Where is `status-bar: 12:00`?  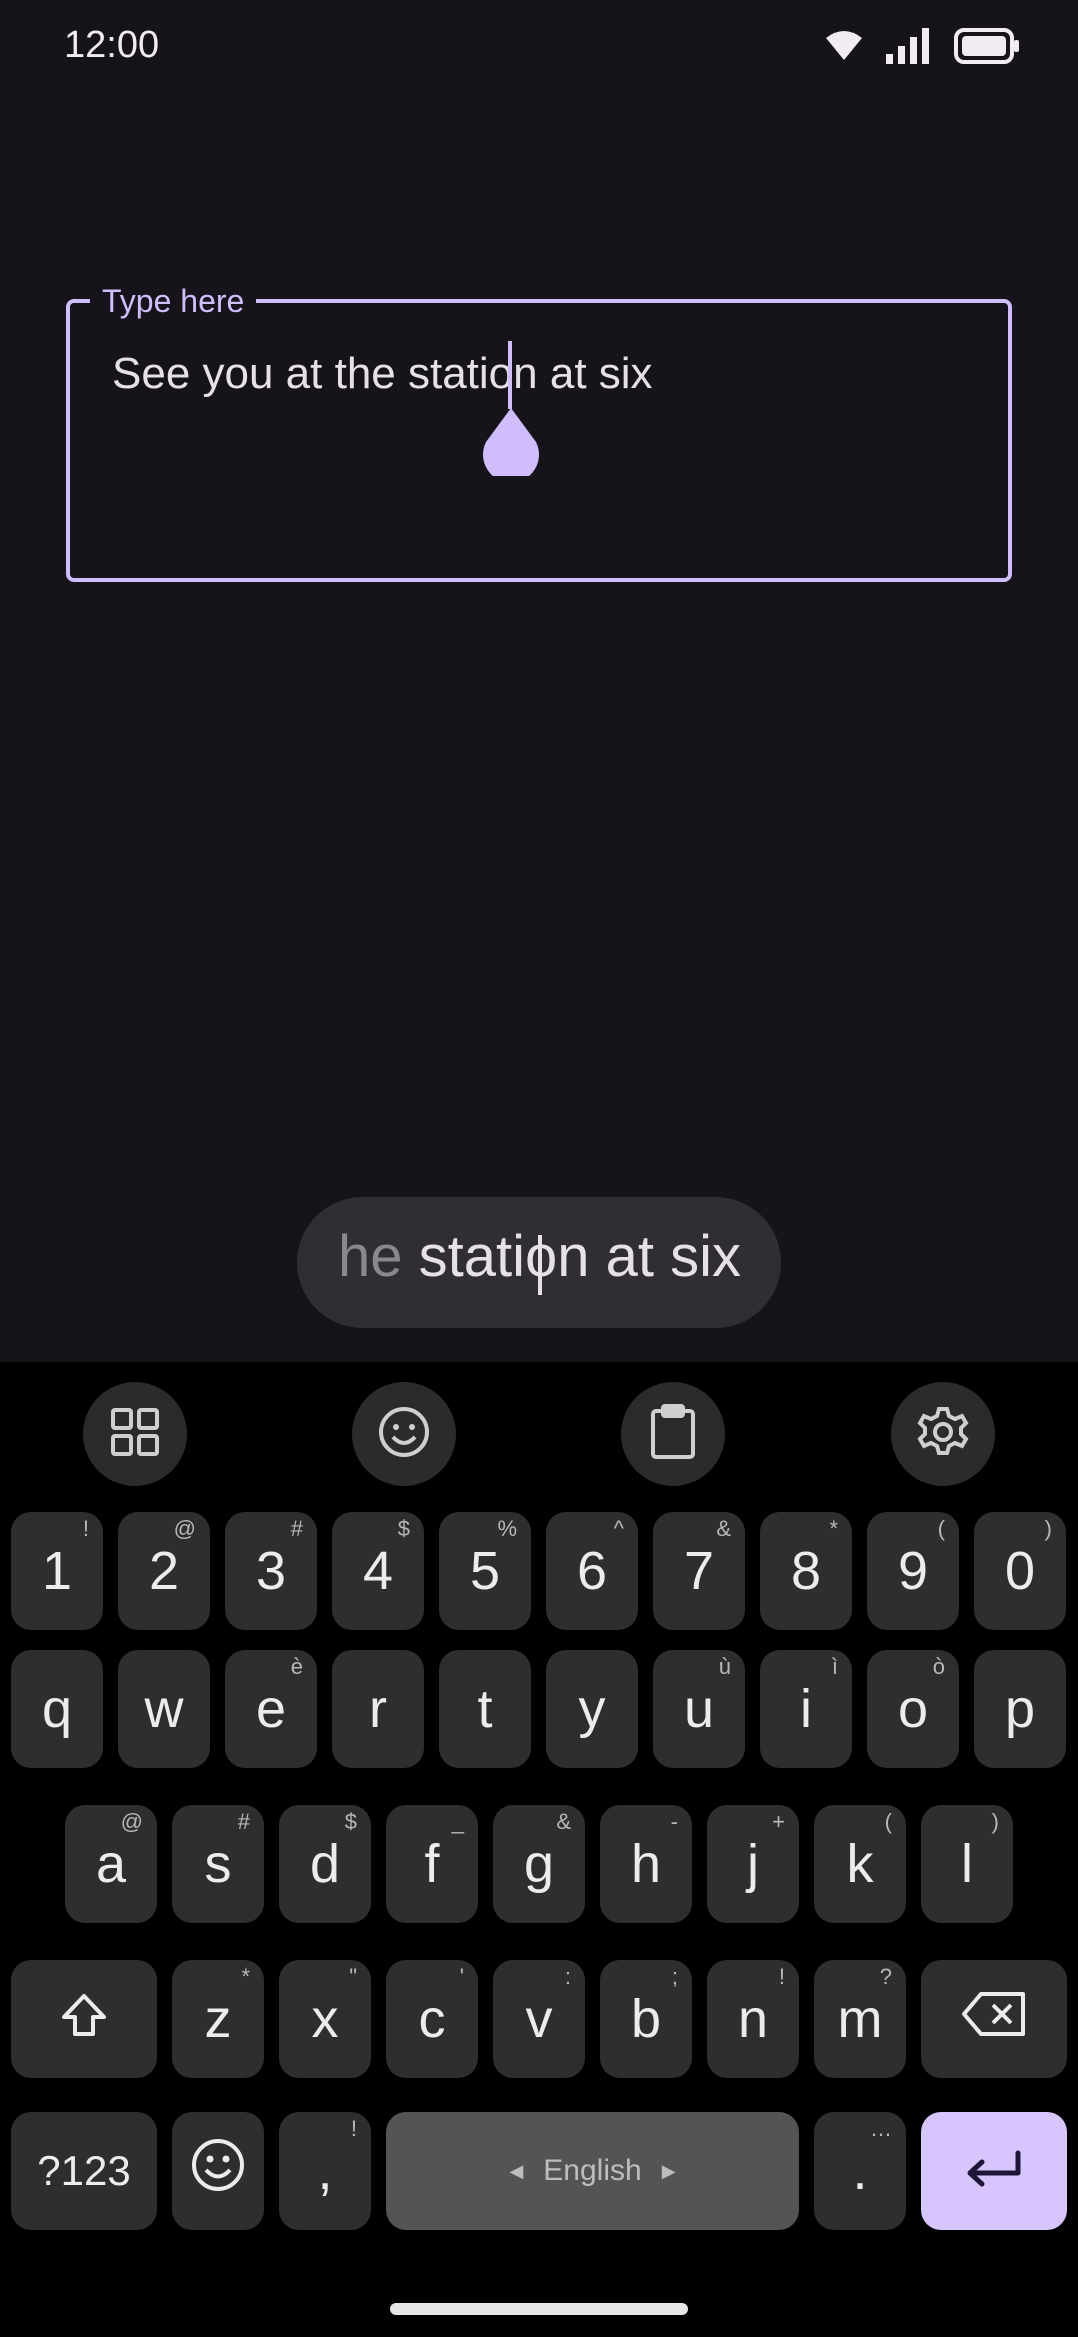 status-bar: 12:00 is located at coordinates (539, 48).